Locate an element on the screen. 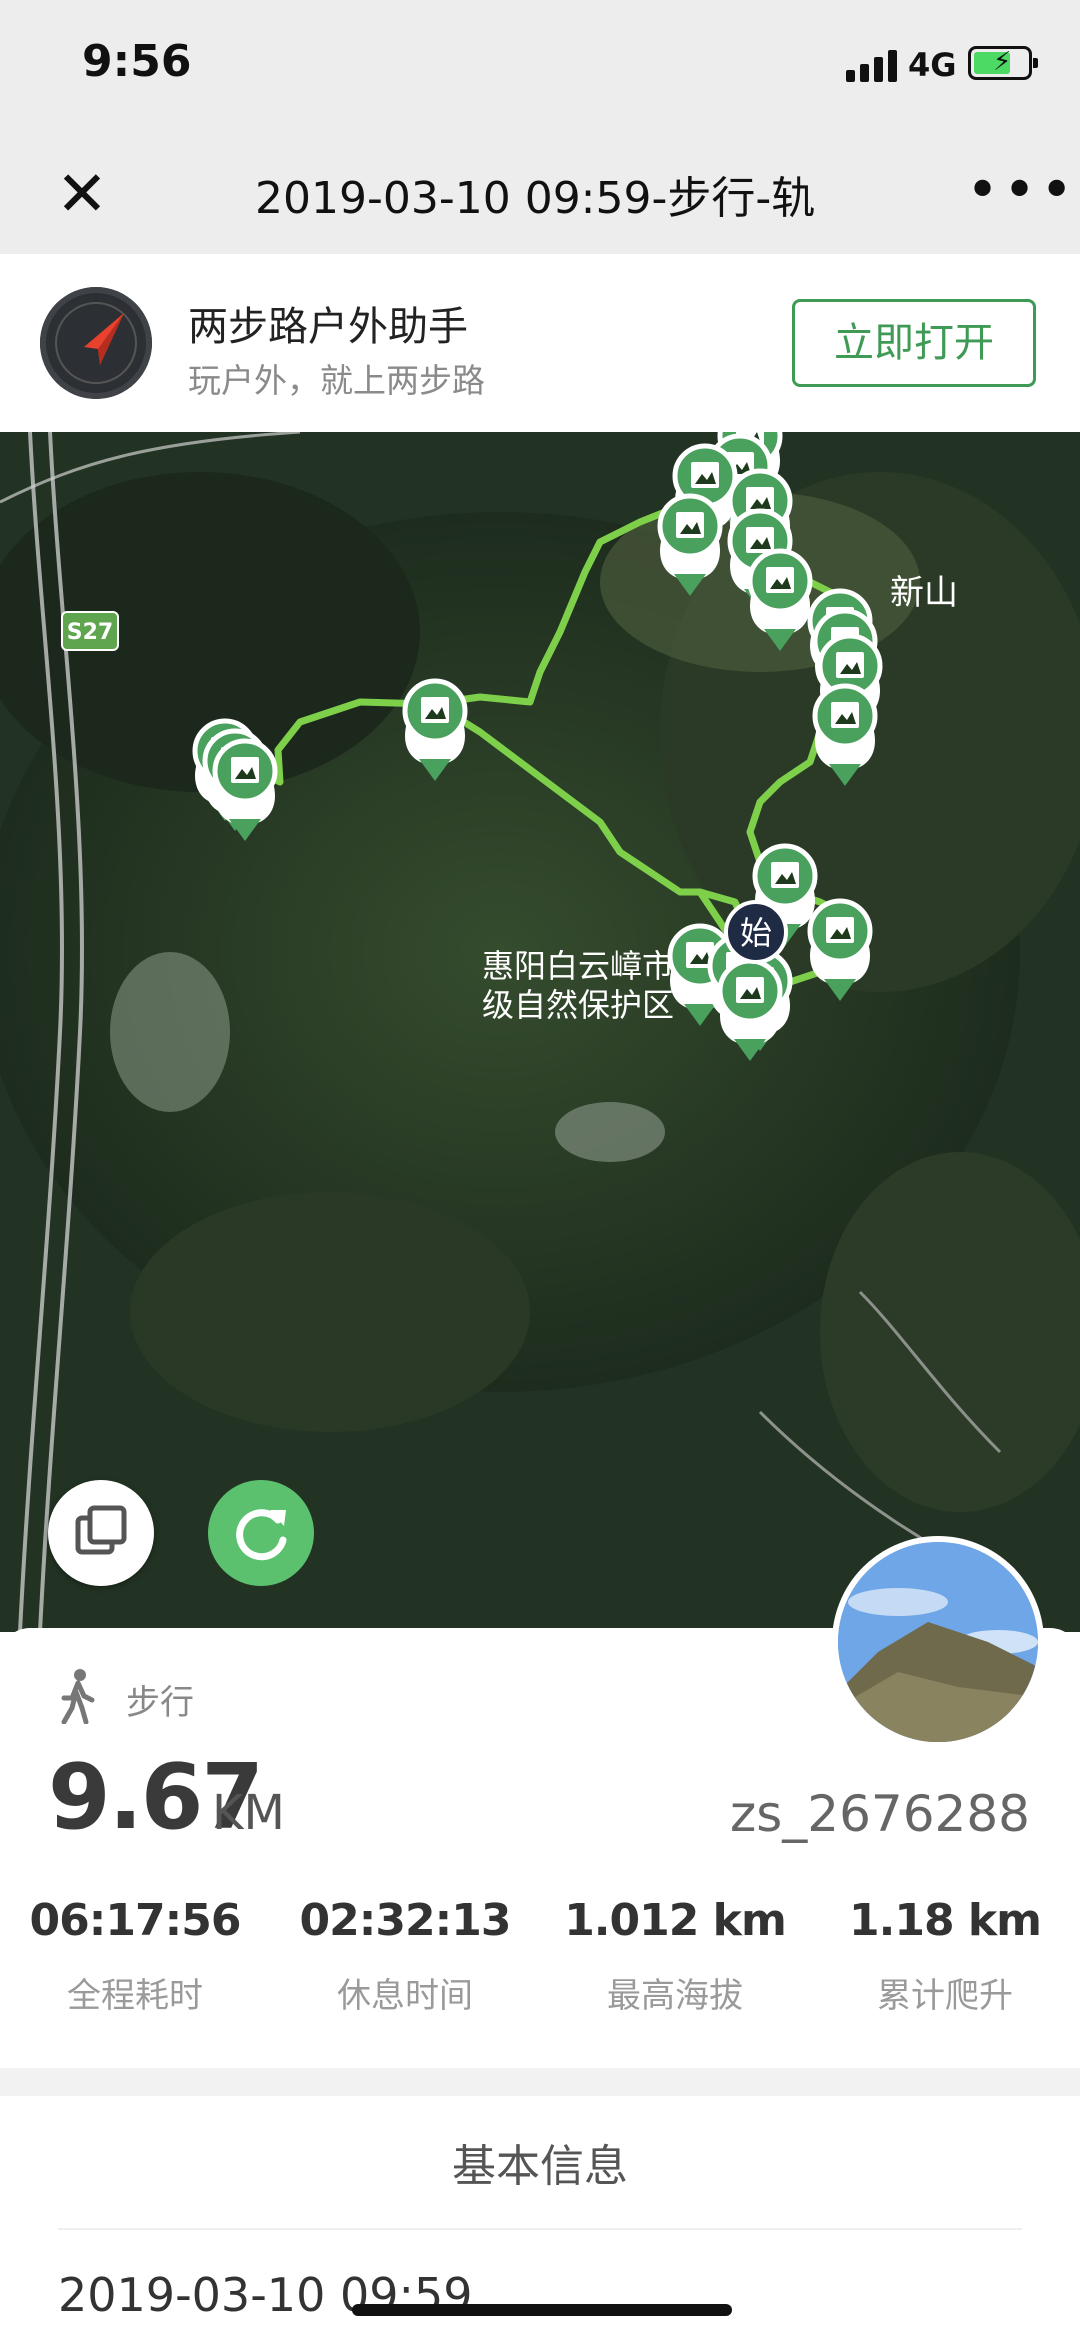 The image size is (1080, 2339). page-title: 2019-03-10 09:59-步行-轨 is located at coordinates (535, 198).